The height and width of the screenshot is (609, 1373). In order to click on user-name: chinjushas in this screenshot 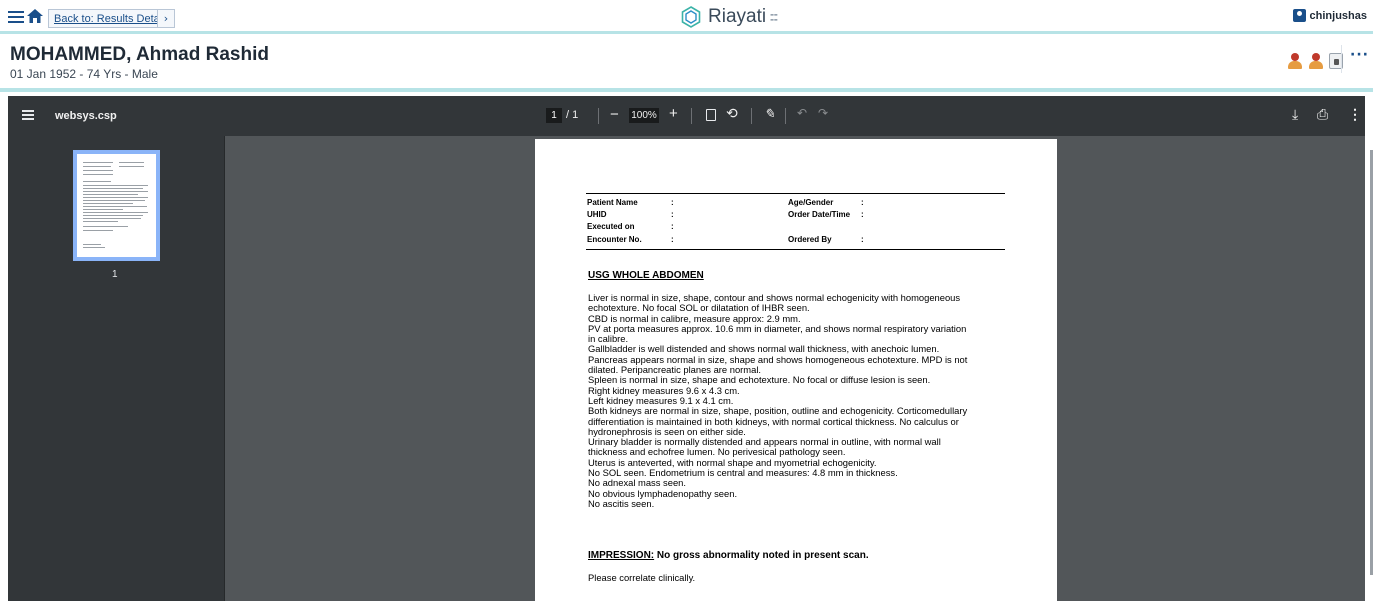, I will do `click(1338, 15)`.